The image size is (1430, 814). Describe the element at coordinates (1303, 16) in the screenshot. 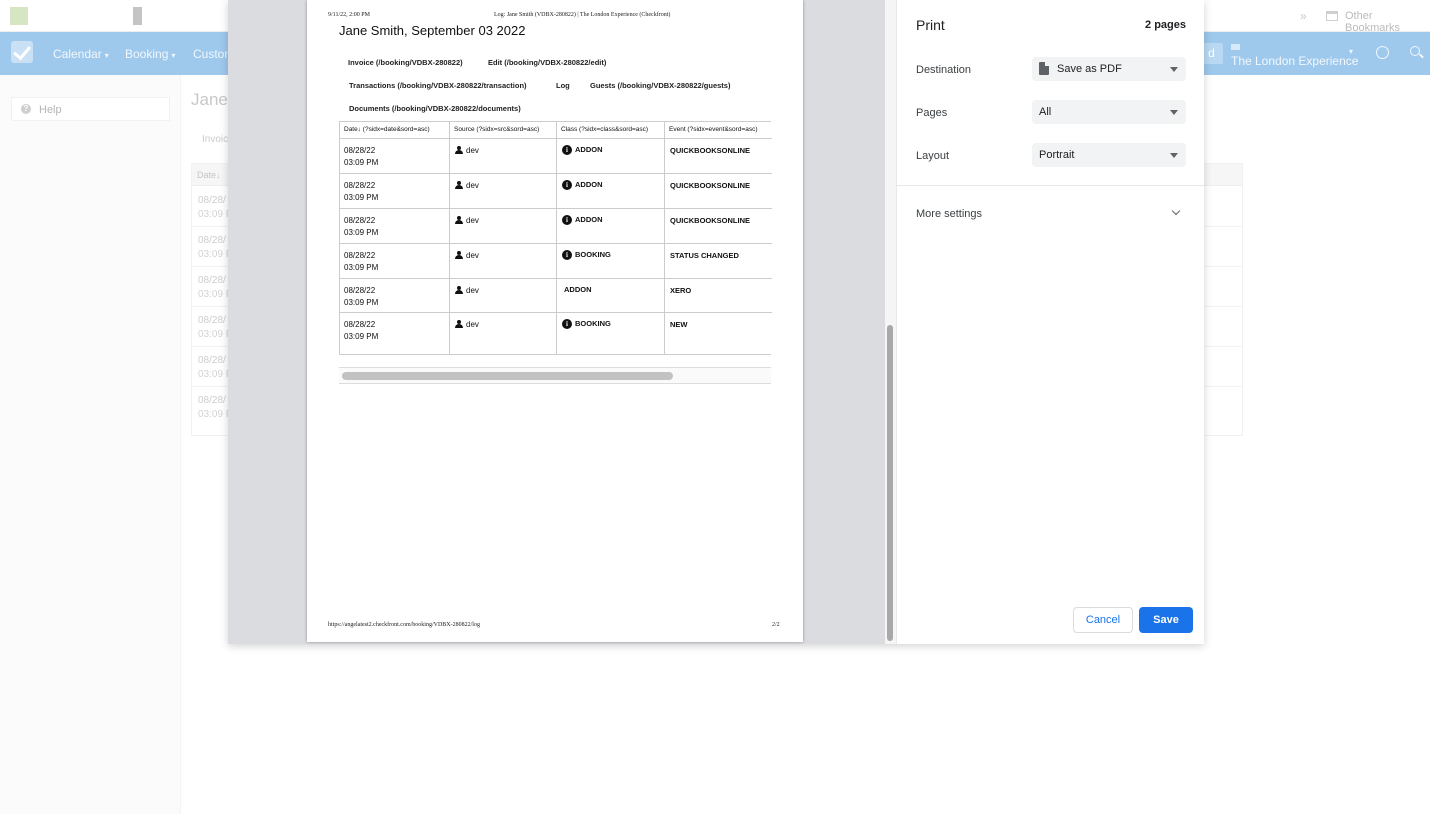

I see `bookmarks-overflow-icon: »` at that location.